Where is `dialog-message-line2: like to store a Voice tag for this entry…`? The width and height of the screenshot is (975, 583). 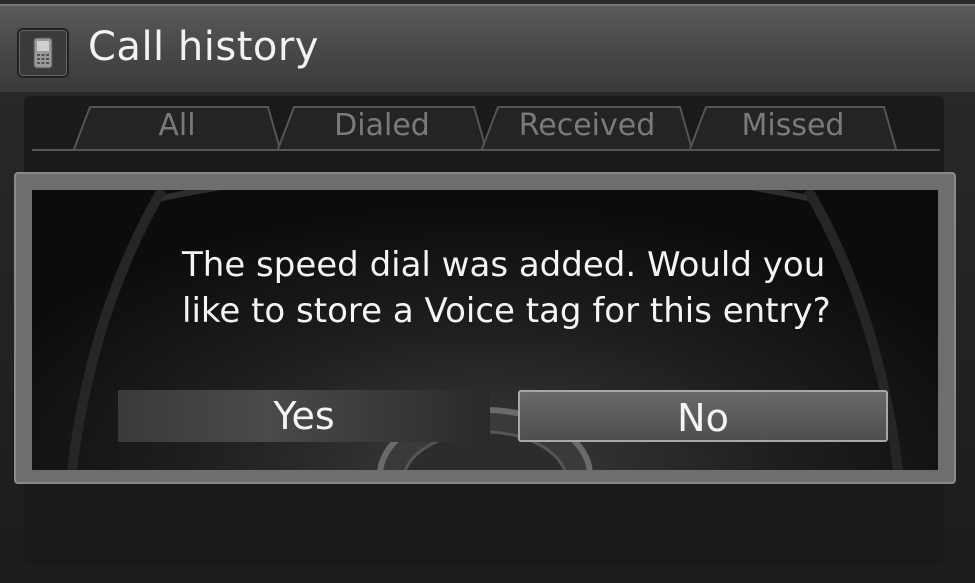
dialog-message-line2: like to store a Voice tag for this entry… is located at coordinates (506, 311).